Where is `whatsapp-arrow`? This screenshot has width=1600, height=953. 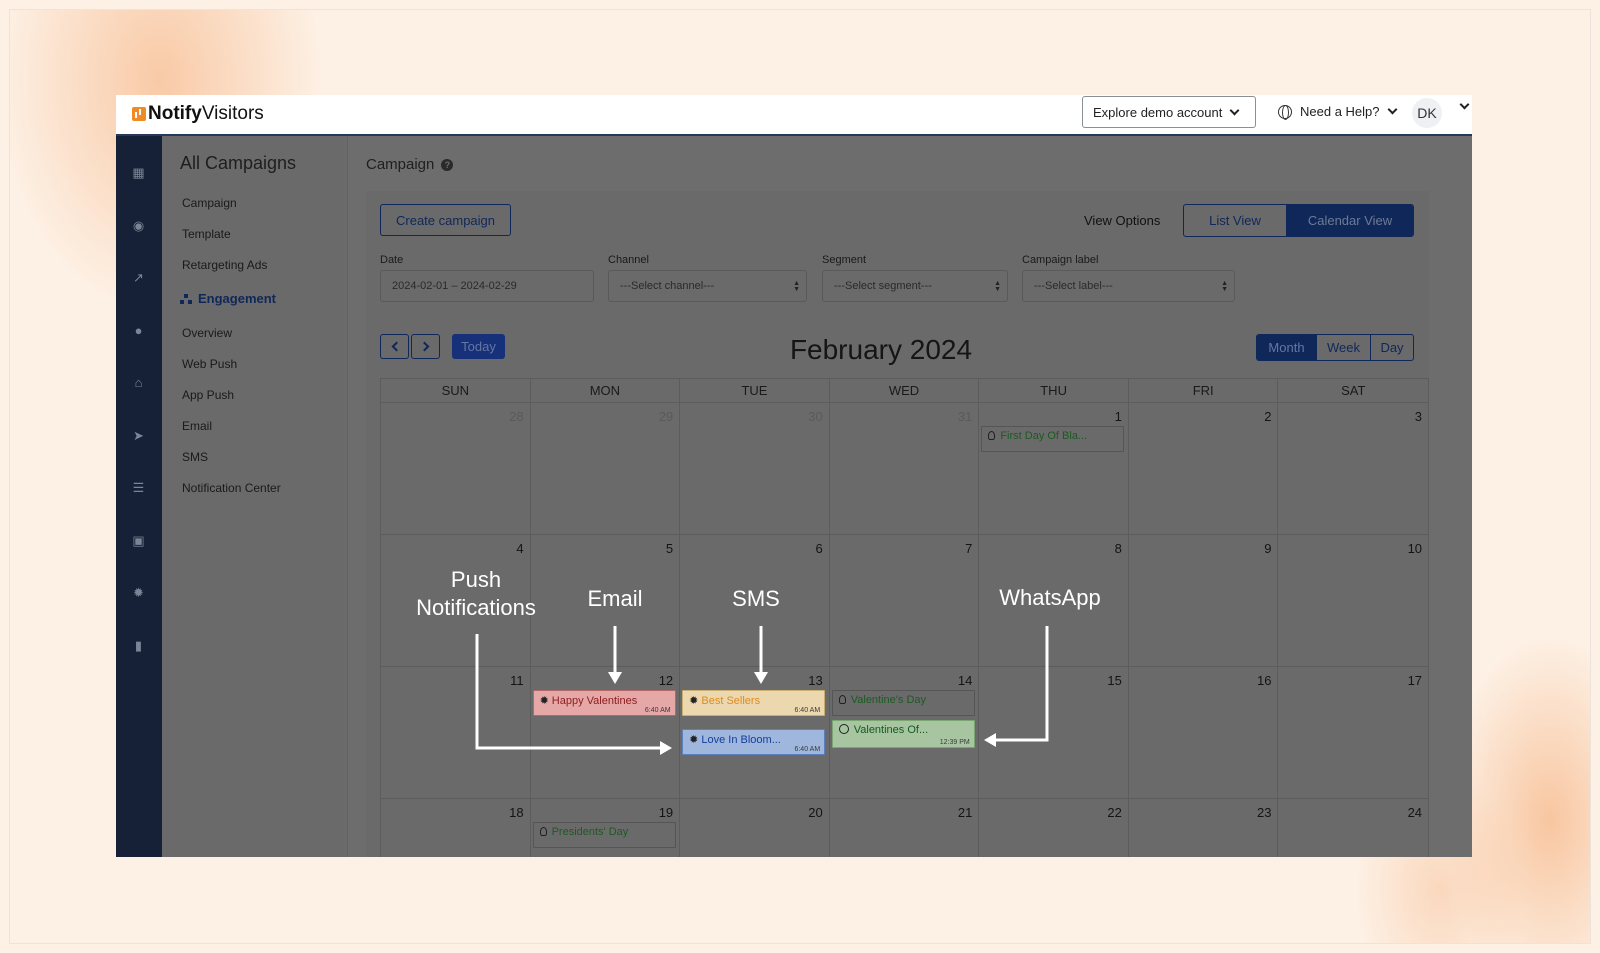
whatsapp-arrow is located at coordinates (1021, 684).